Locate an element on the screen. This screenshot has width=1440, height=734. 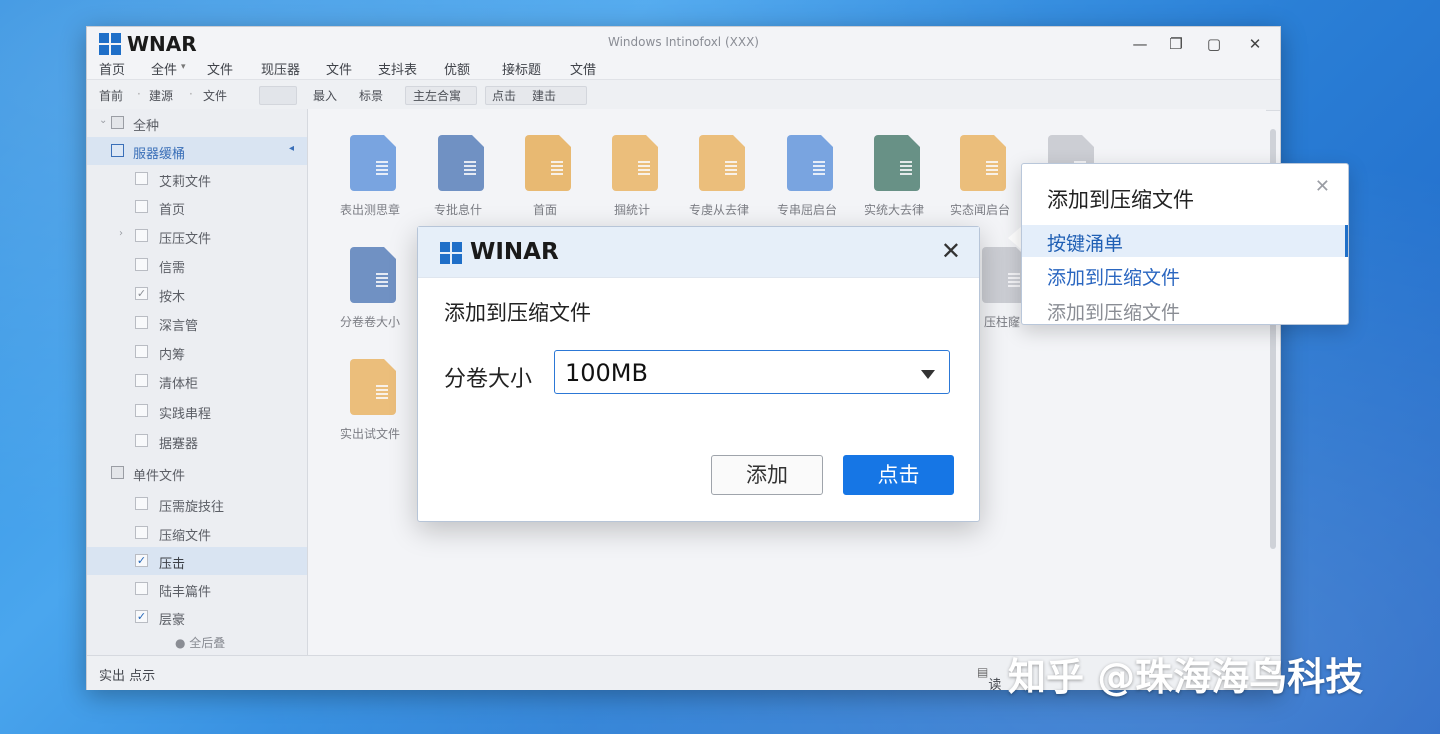
add-button: 添加 is located at coordinates (767, 475).